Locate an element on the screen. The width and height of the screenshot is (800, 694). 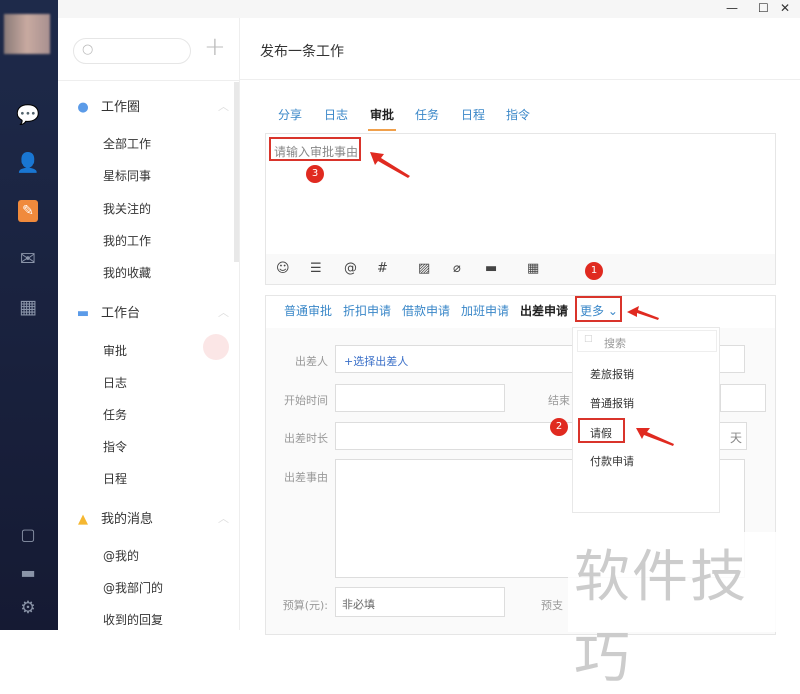
tab-task: 任务 is located at coordinates (427, 114).